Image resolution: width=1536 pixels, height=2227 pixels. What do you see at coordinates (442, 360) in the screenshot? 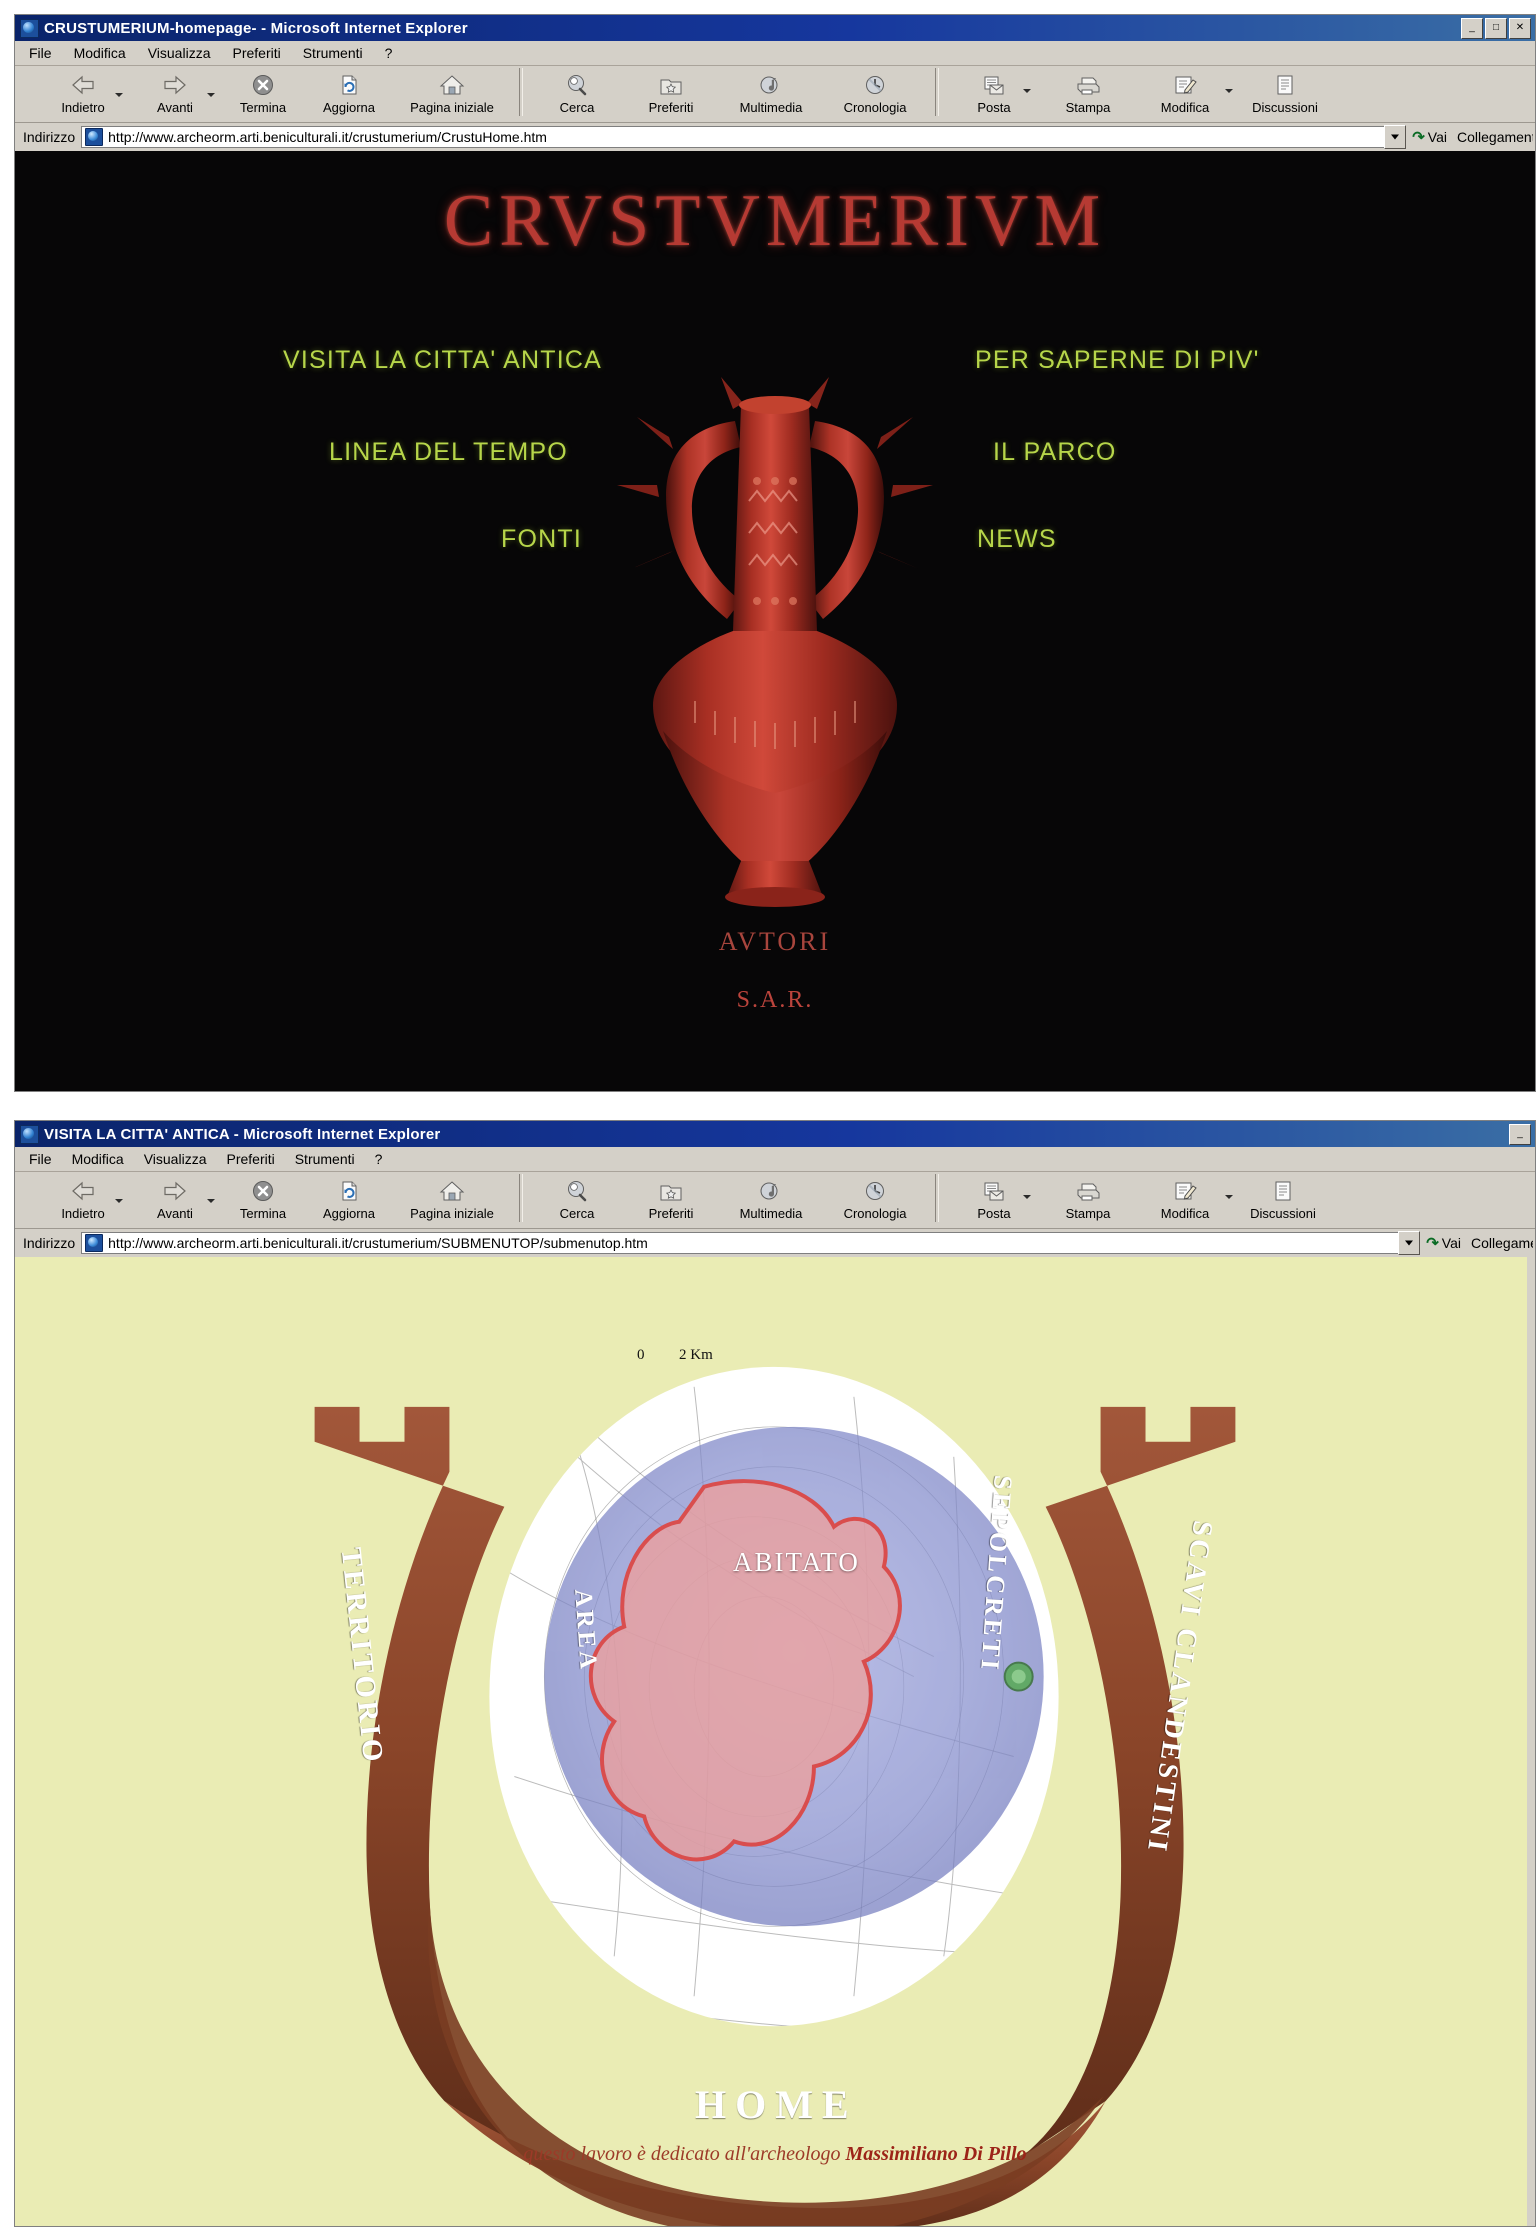
I see `nav-link-visita-citta-antica: VISITA LA CITTA' ANTICA` at bounding box center [442, 360].